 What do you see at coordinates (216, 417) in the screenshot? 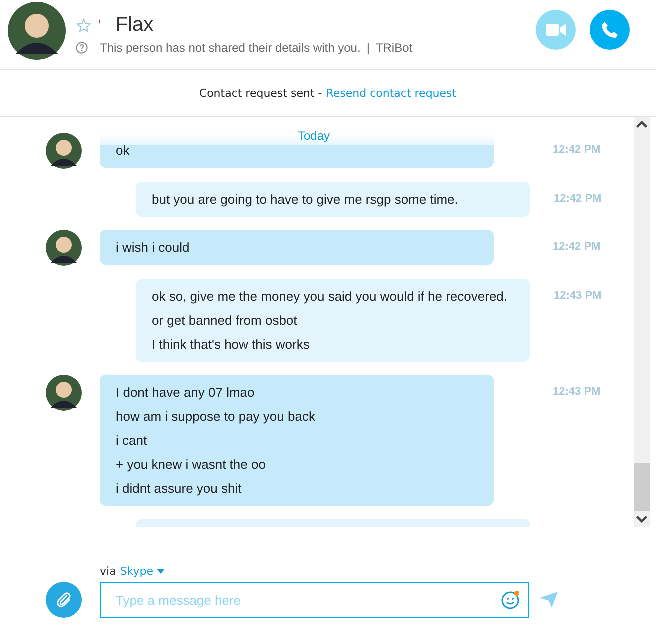
I see `message-text: how am i suppose to pay you back` at bounding box center [216, 417].